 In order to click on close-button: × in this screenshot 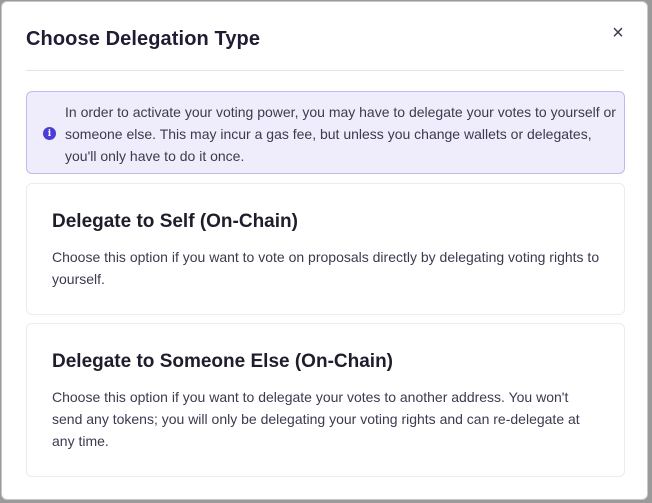, I will do `click(618, 33)`.